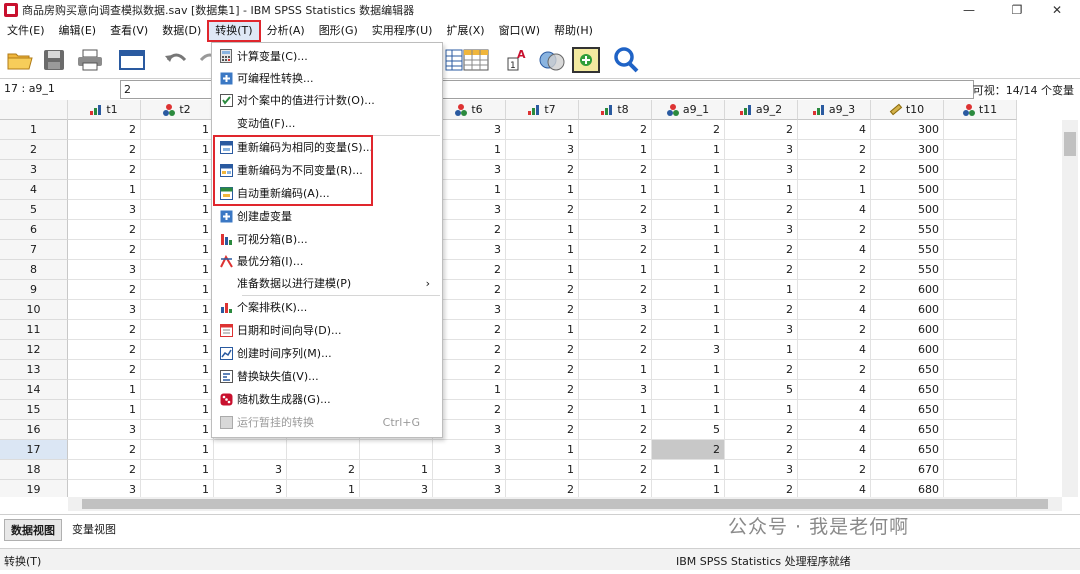  What do you see at coordinates (34, 350) in the screenshot?
I see `row-header: 12` at bounding box center [34, 350].